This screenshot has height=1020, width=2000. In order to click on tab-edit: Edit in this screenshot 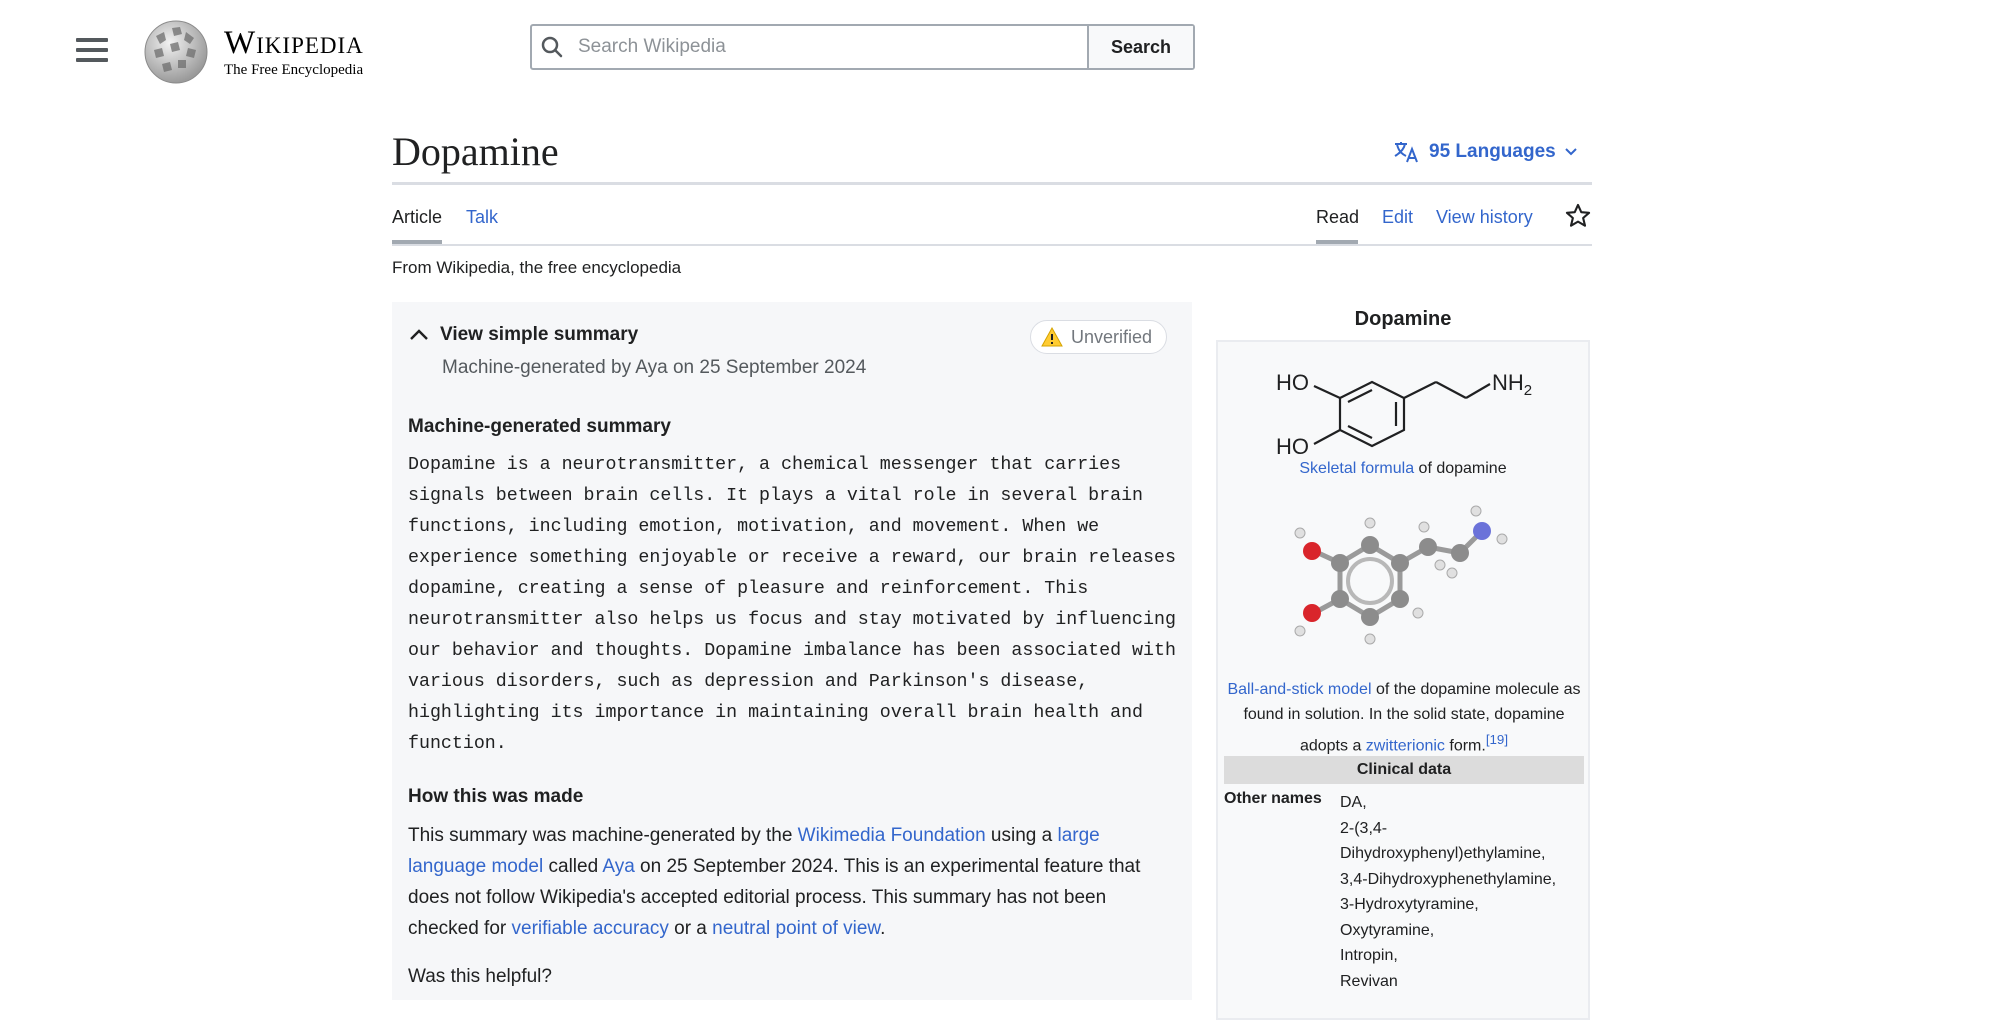, I will do `click(1397, 217)`.